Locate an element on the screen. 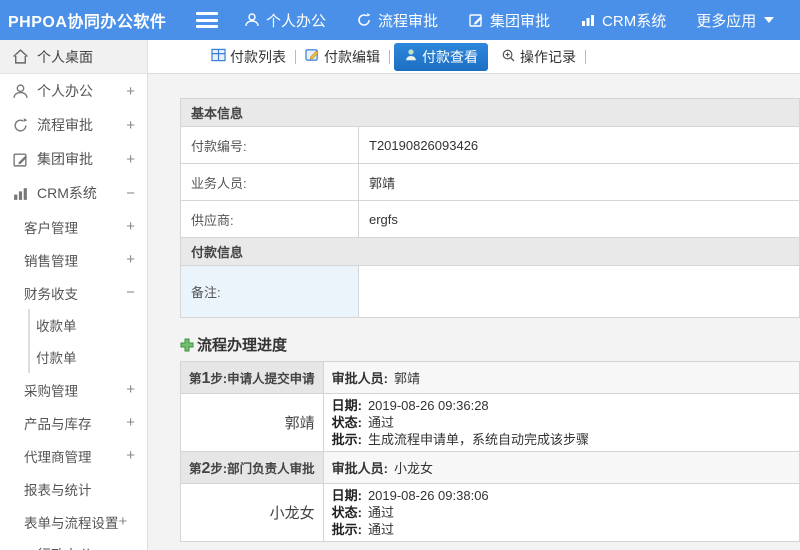  sidebar-item-label: 流程审批 is located at coordinates (65, 125).